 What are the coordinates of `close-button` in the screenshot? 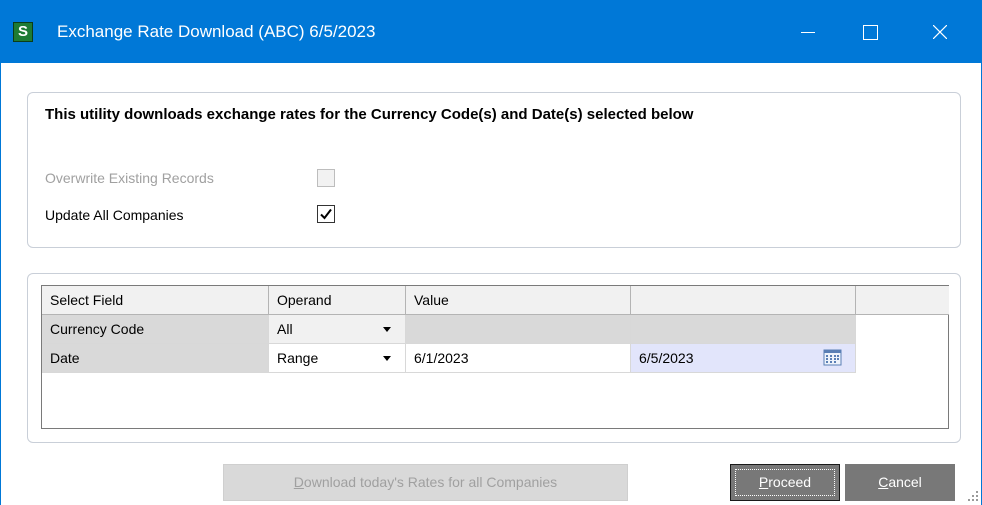 It's located at (940, 32).